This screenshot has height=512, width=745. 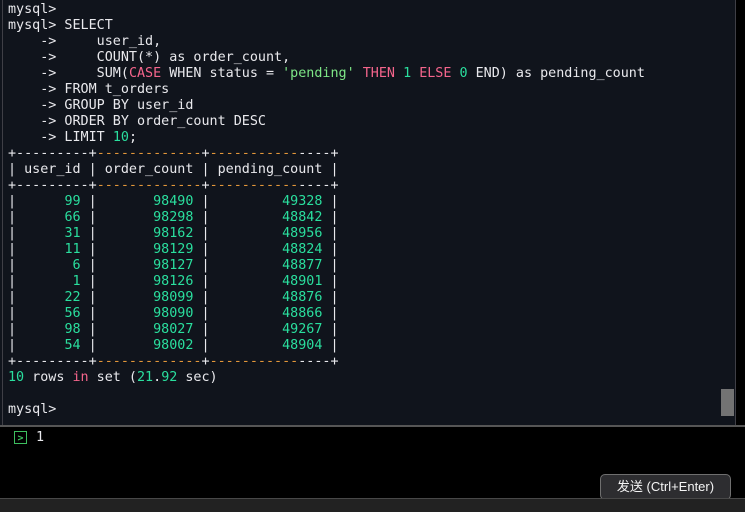 I want to click on scrollbar-thumb, so click(x=727, y=402).